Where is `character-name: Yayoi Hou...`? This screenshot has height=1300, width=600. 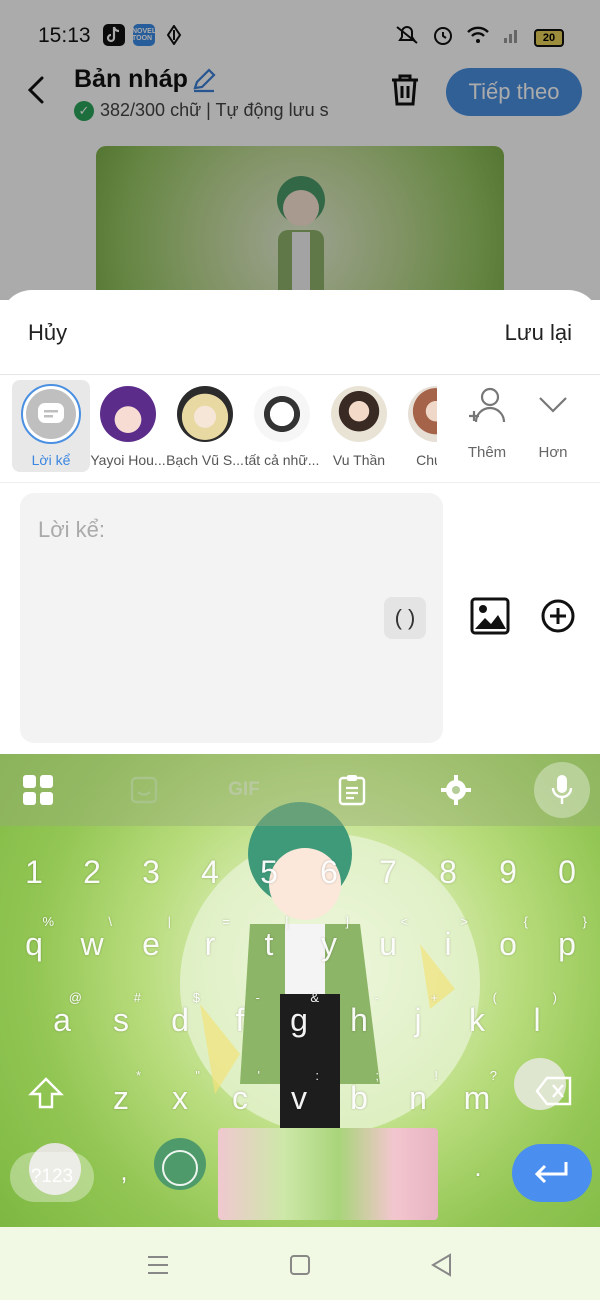
character-name: Yayoi Hou... is located at coordinates (128, 460).